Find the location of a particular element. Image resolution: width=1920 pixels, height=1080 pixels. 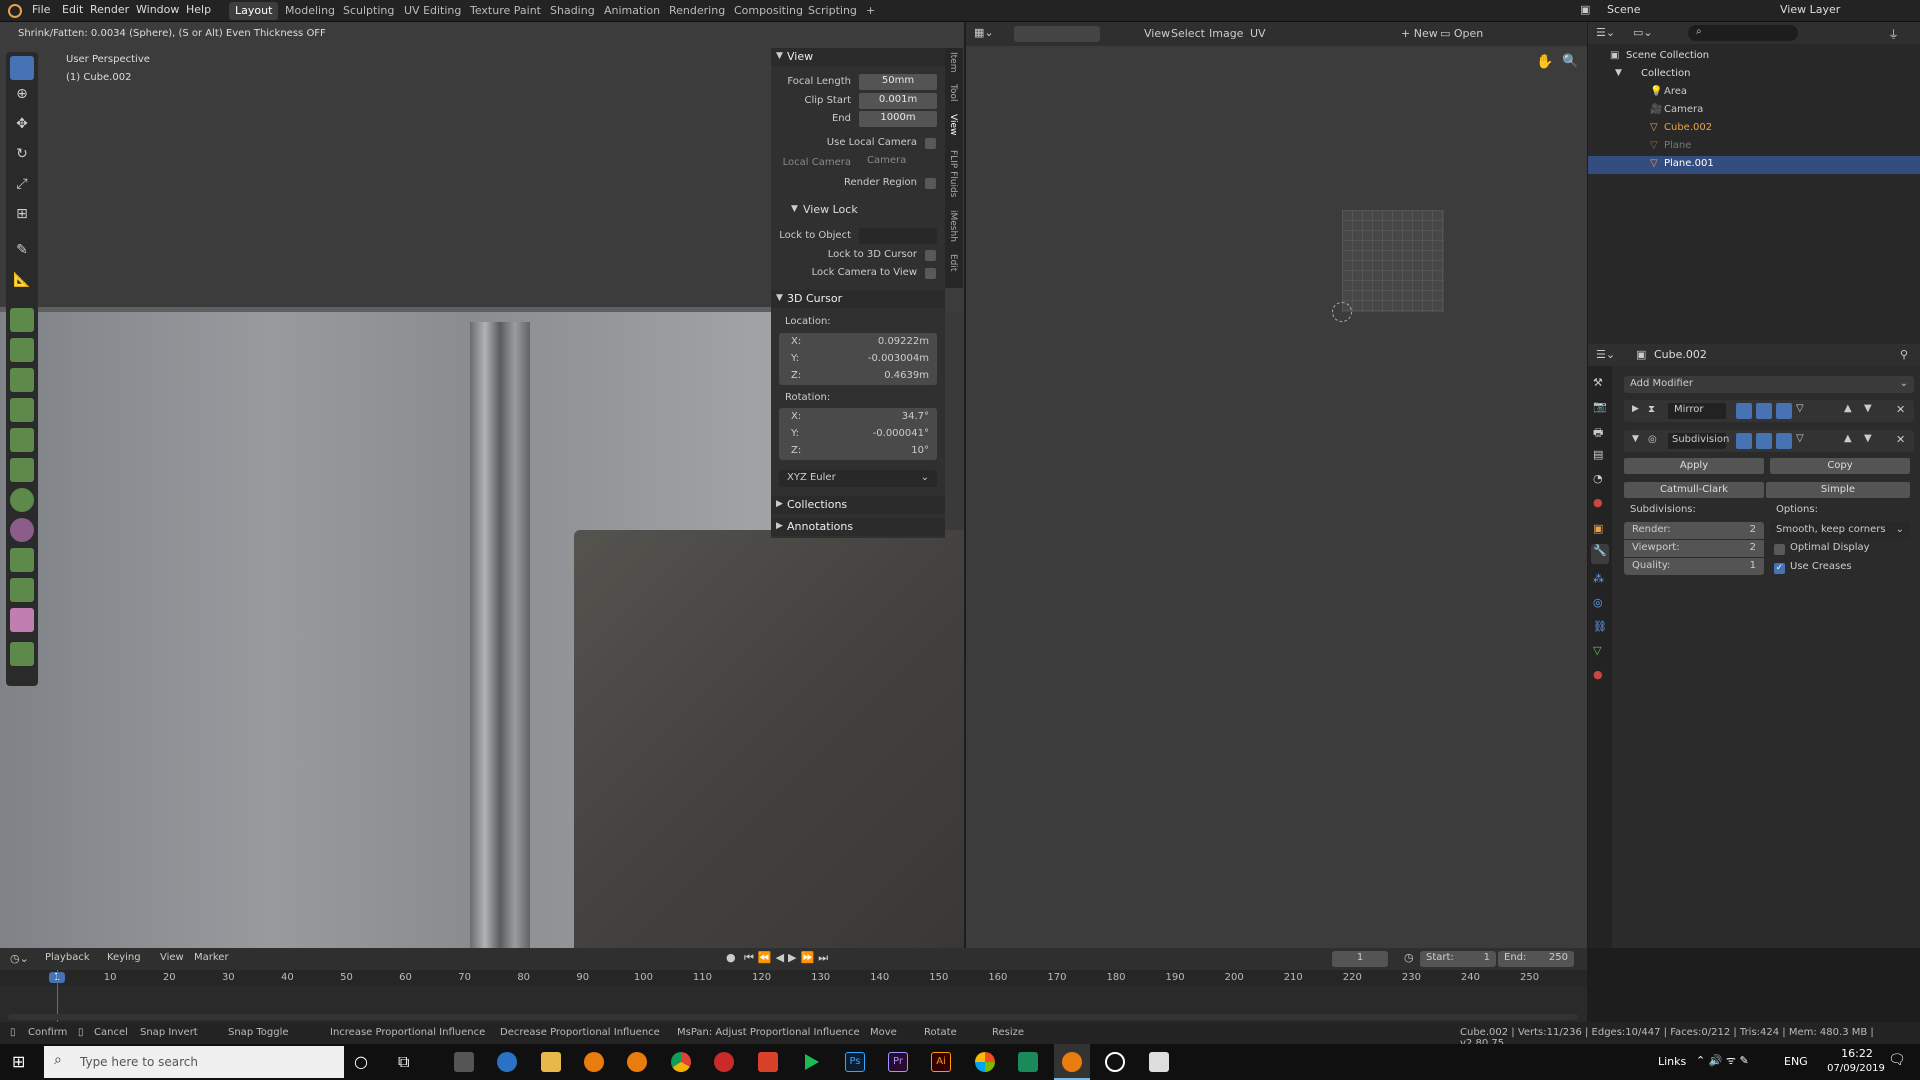

apply-button: Apply is located at coordinates (1694, 466).